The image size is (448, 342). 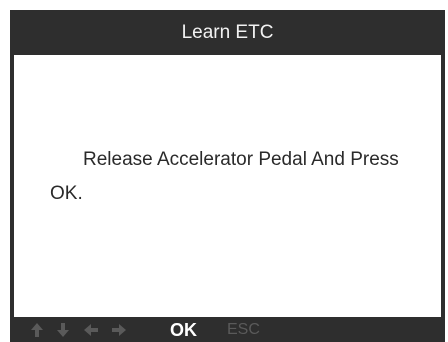 What do you see at coordinates (119, 330) in the screenshot?
I see `arrow-right-icon` at bounding box center [119, 330].